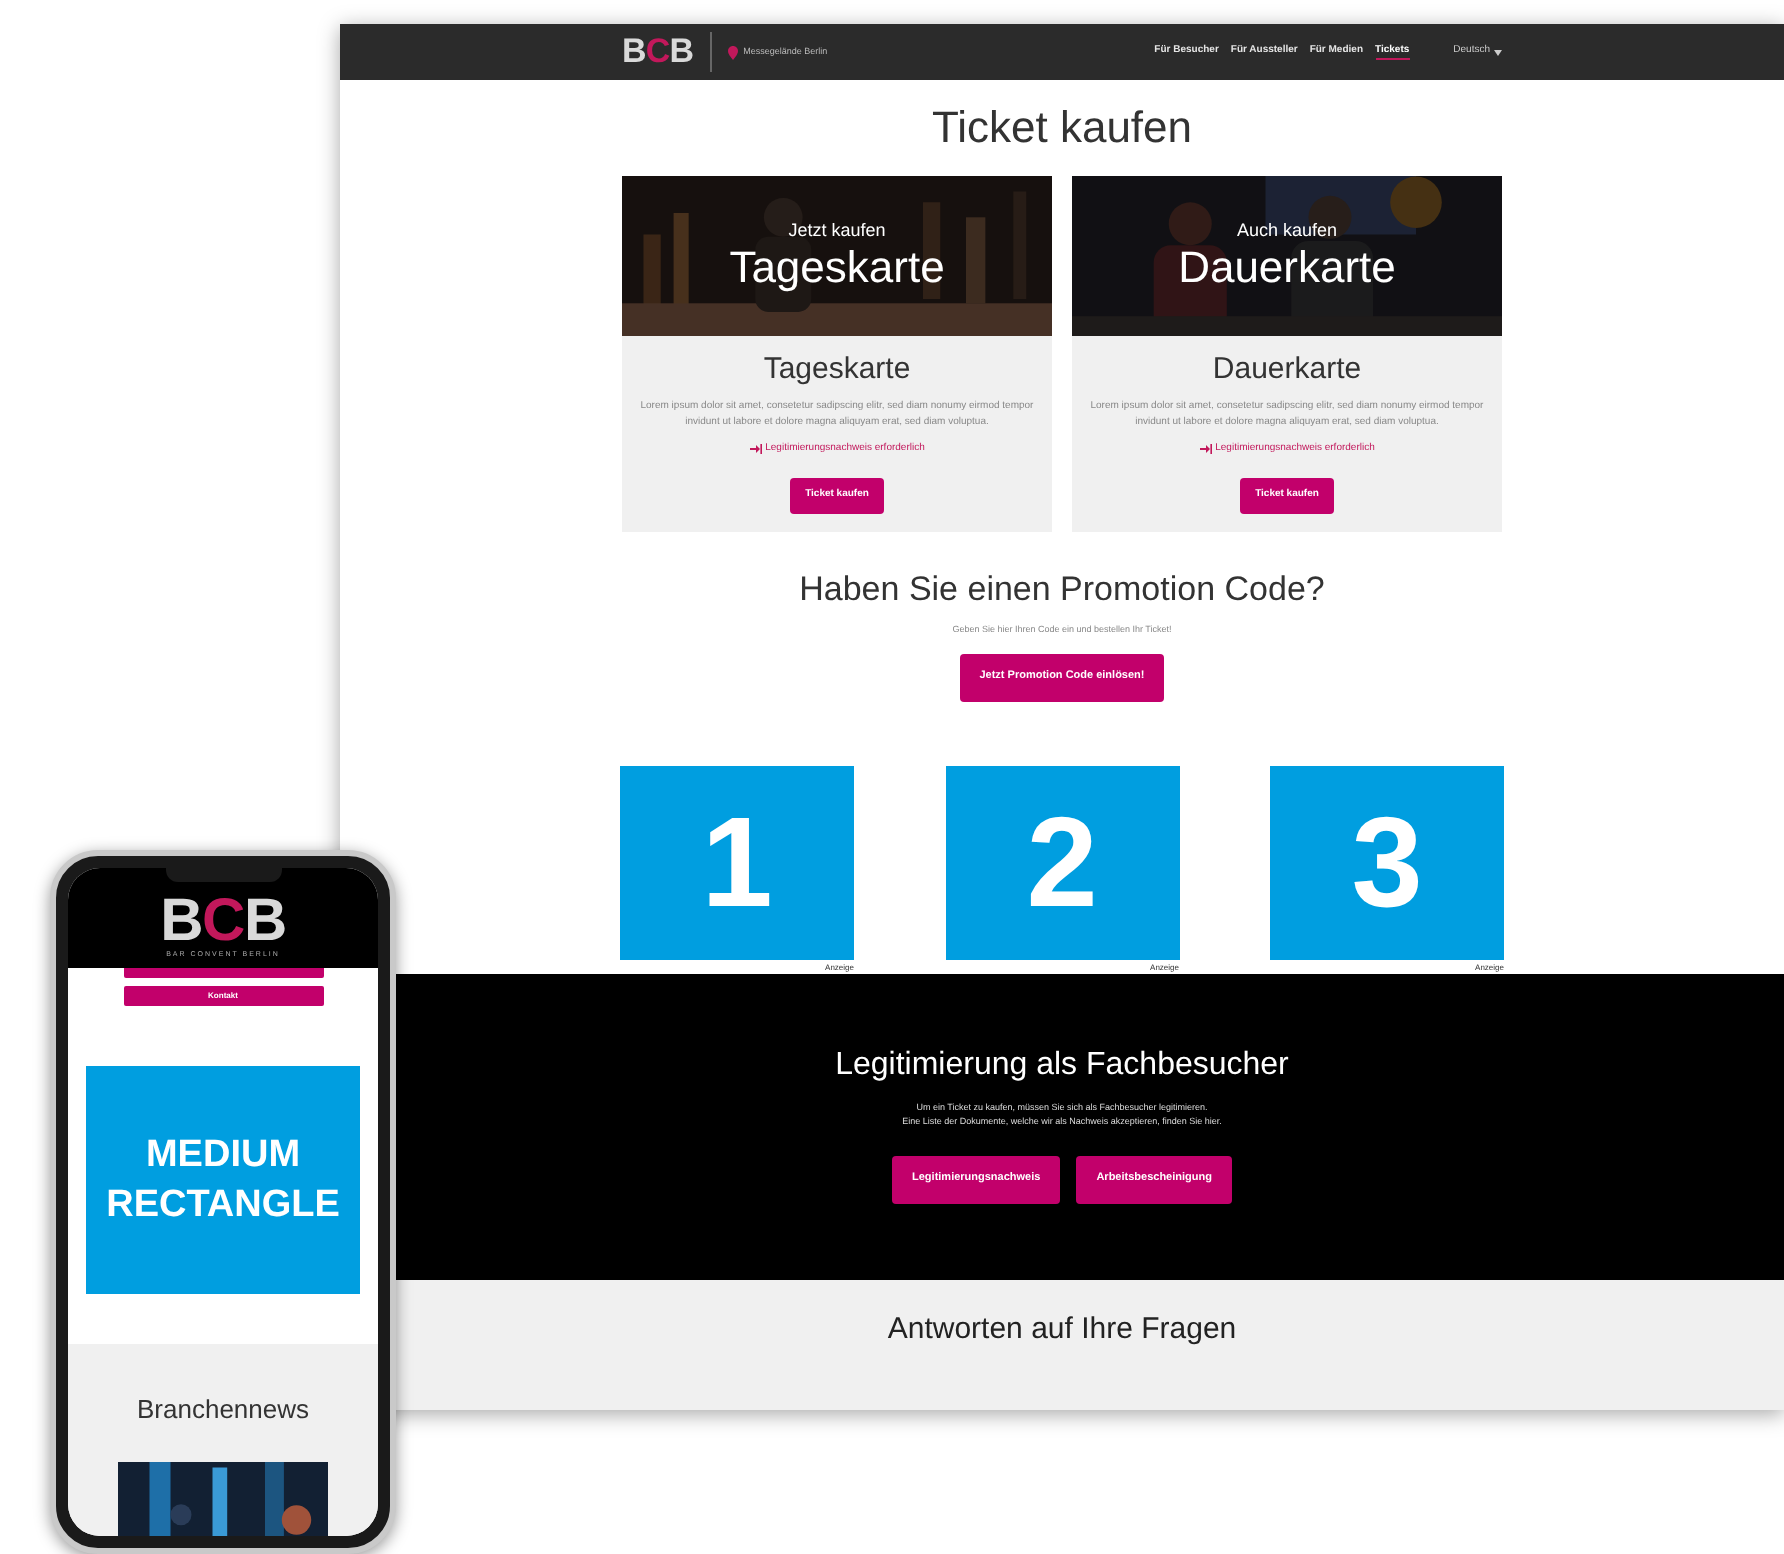  I want to click on ad-banner: 2, so click(1062, 862).